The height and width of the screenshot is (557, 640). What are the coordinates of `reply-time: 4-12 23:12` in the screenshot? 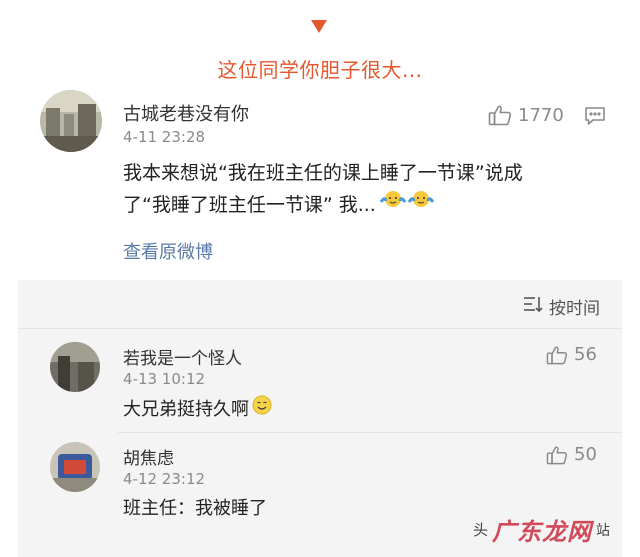 It's located at (164, 479).